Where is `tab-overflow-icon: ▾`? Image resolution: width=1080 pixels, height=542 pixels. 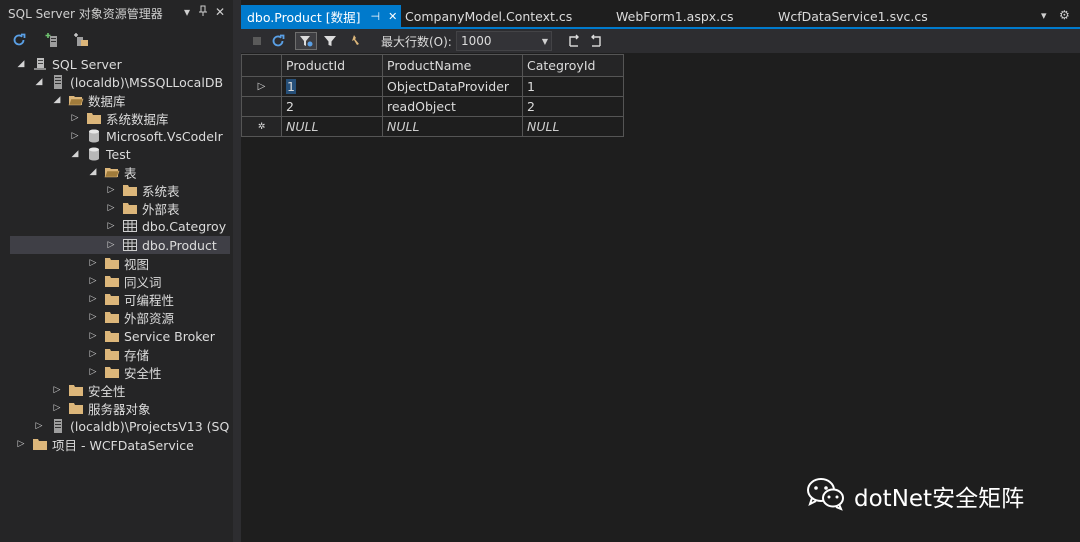
tab-overflow-icon: ▾ is located at coordinates (1044, 15).